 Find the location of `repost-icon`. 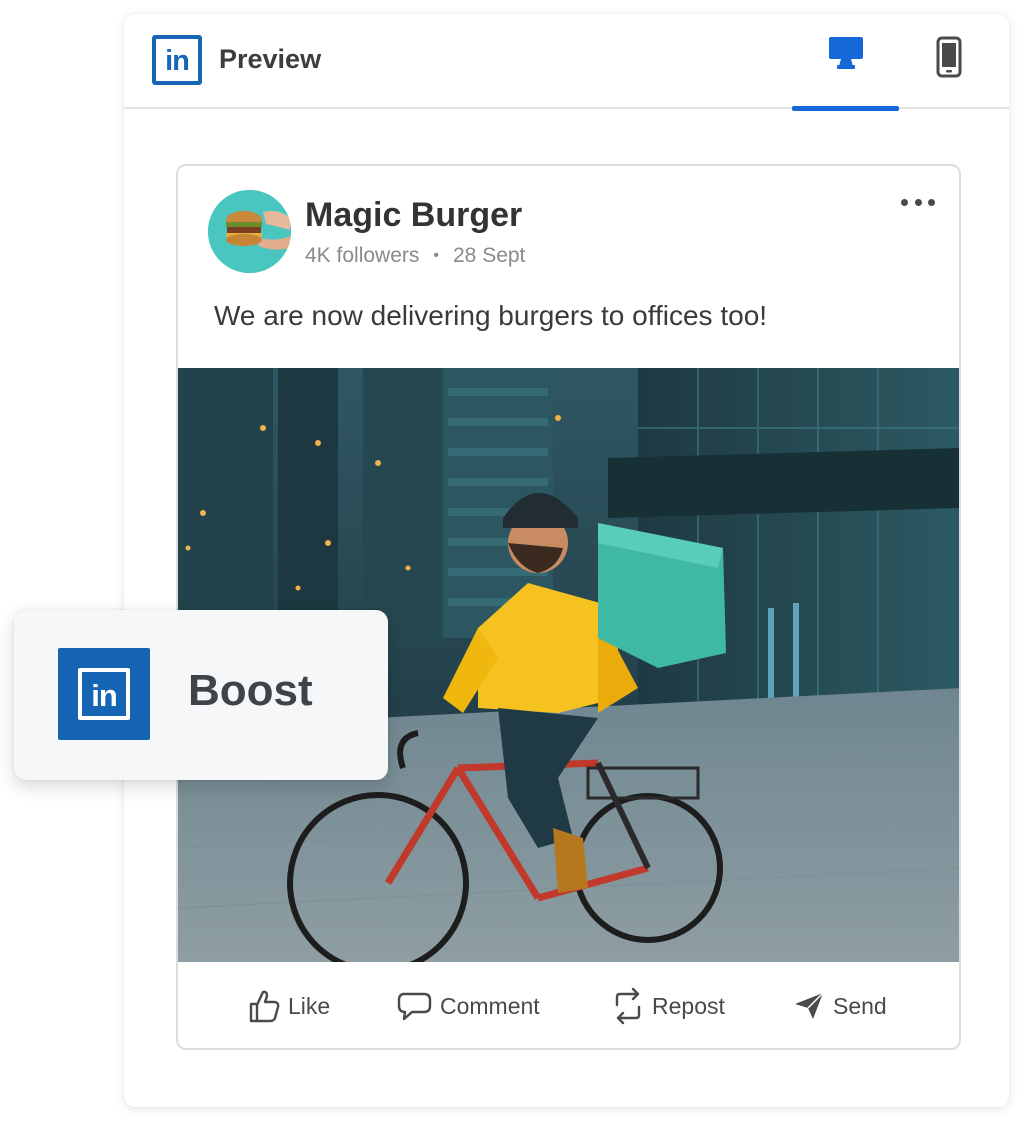

repost-icon is located at coordinates (628, 1006).